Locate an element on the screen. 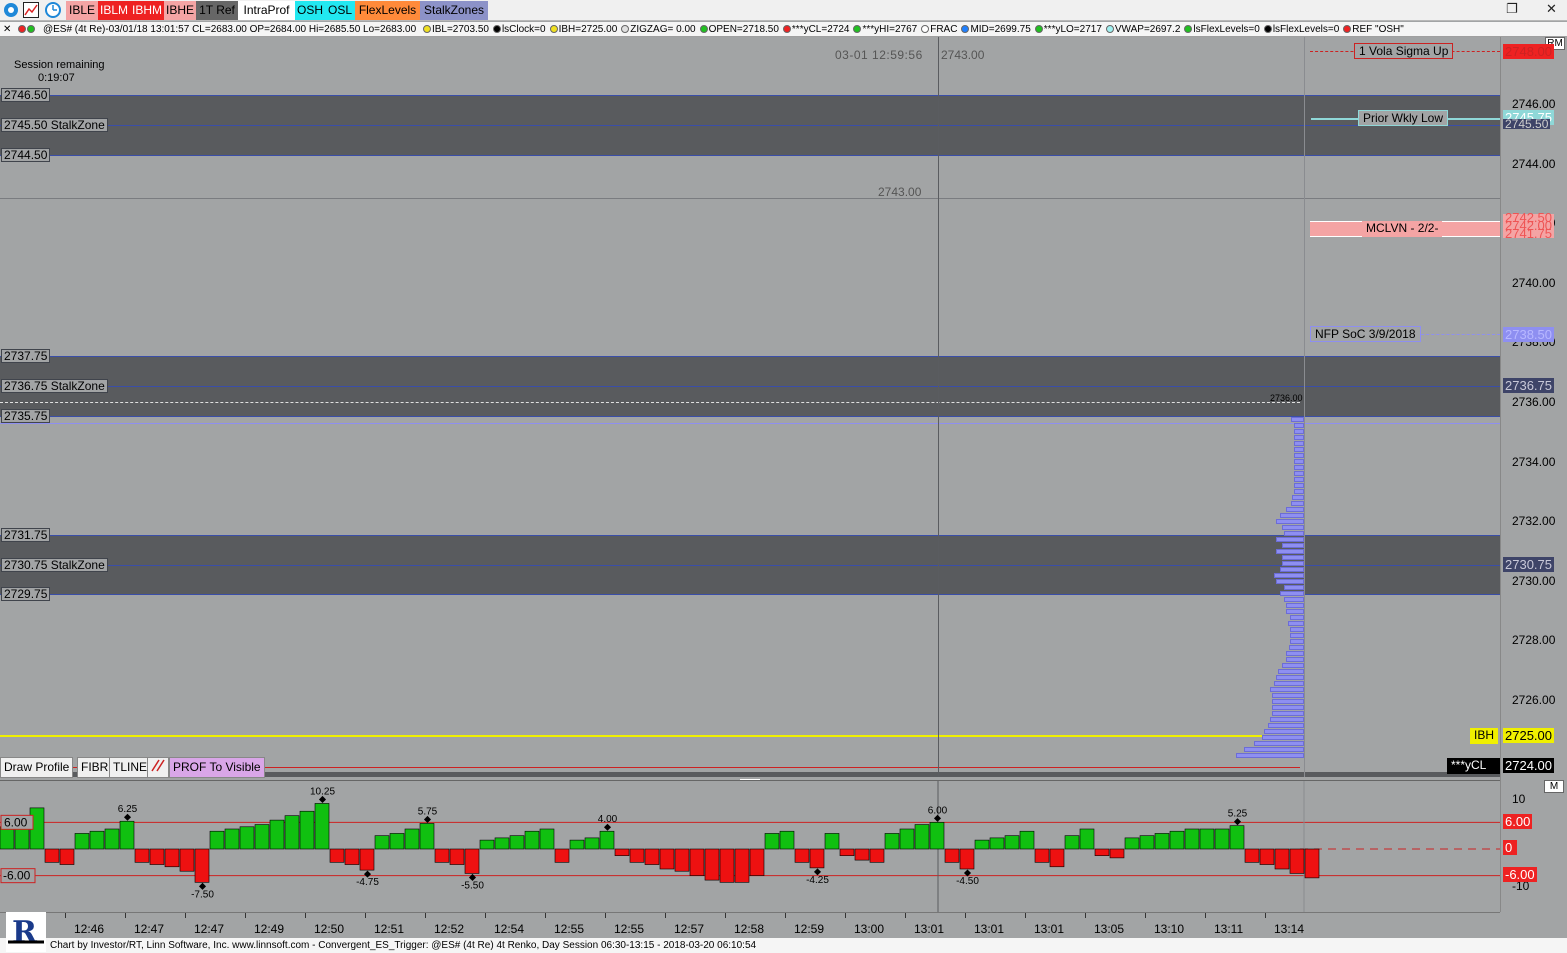 Image resolution: width=1567 pixels, height=953 pixels. toolbar-button-stalkzones: StalkZones is located at coordinates (454, 10).